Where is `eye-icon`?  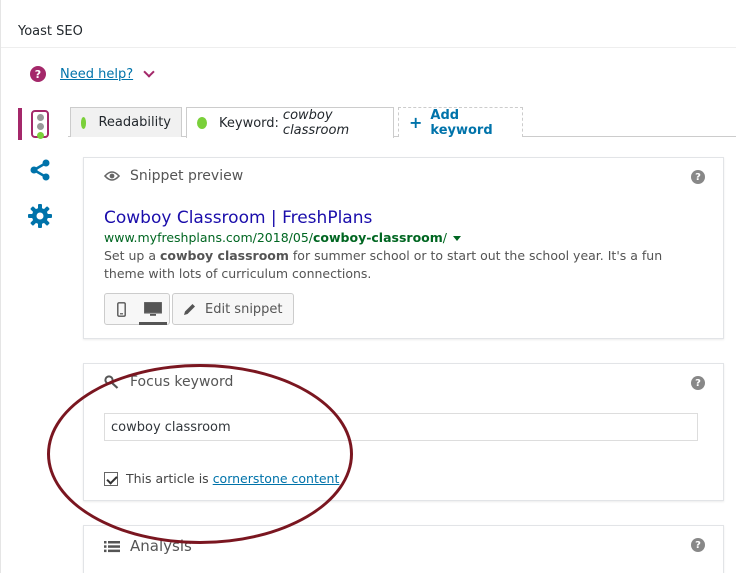
eye-icon is located at coordinates (112, 176).